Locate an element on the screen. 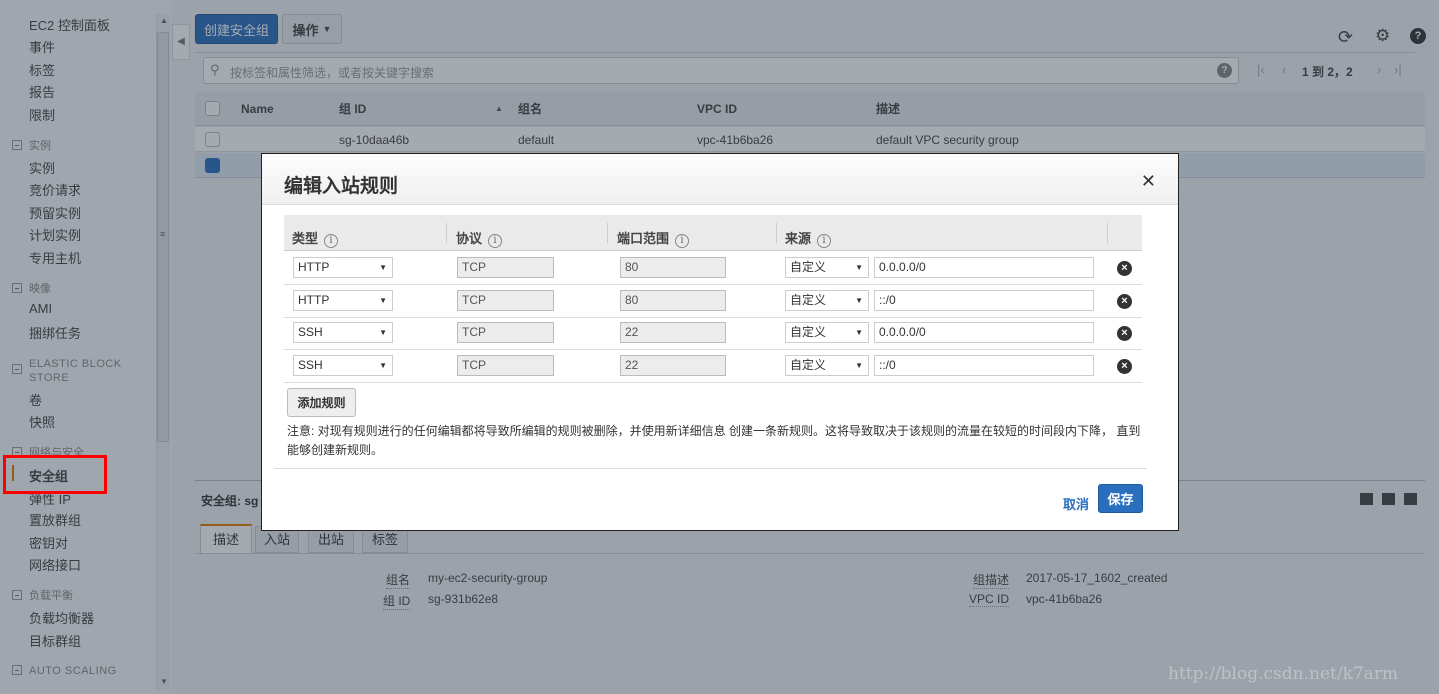  column-type: 类型 i is located at coordinates (315, 238).